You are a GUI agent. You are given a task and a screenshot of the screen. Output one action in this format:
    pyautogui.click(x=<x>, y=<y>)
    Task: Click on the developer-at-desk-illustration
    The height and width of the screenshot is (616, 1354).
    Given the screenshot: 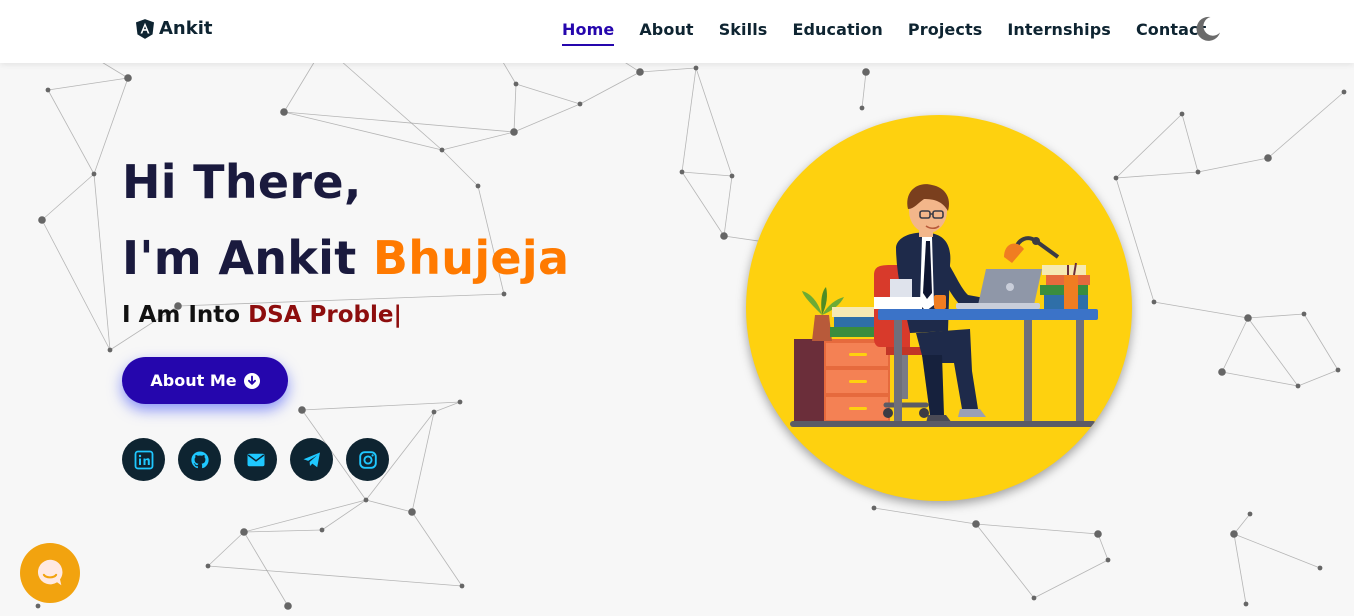 What is the action you would take?
    pyautogui.click(x=944, y=305)
    